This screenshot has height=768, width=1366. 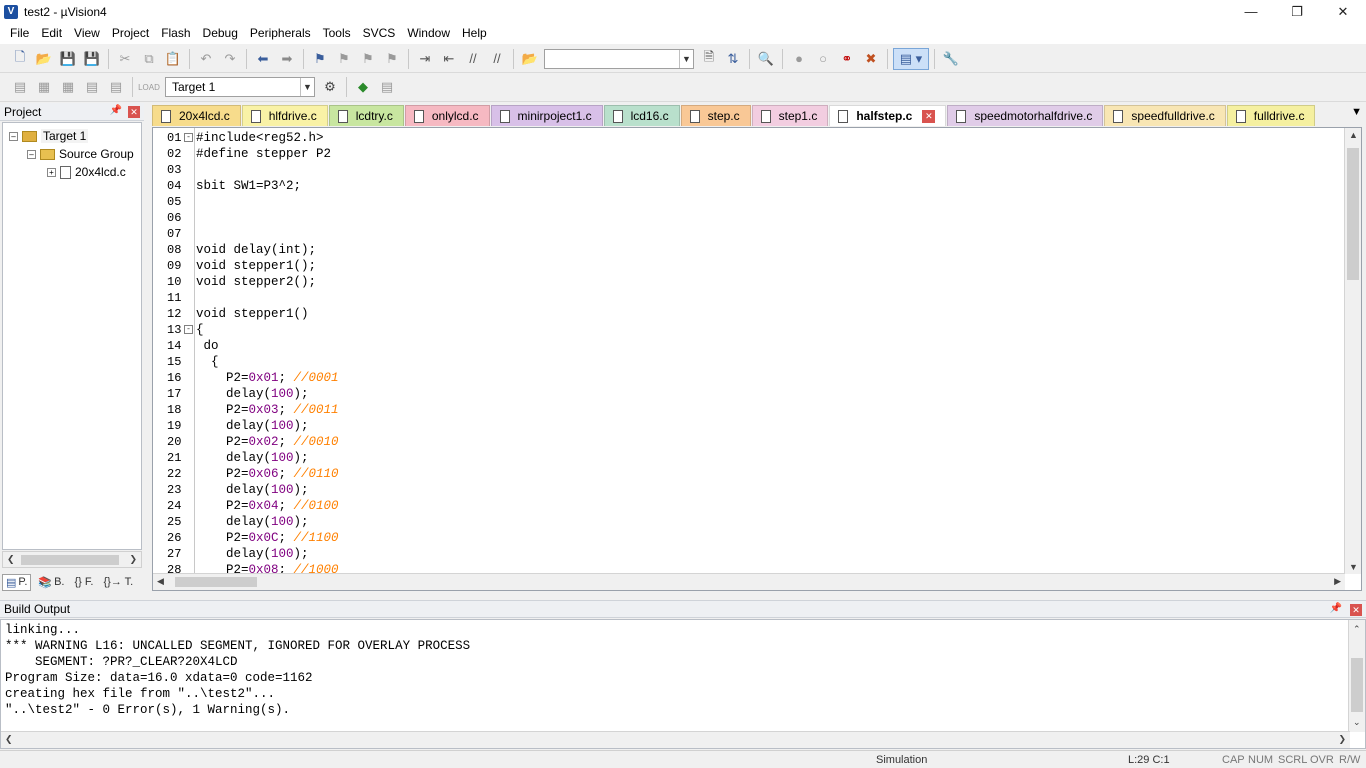 What do you see at coordinates (118, 582) in the screenshot?
I see `tab-templates: {}→ T.` at bounding box center [118, 582].